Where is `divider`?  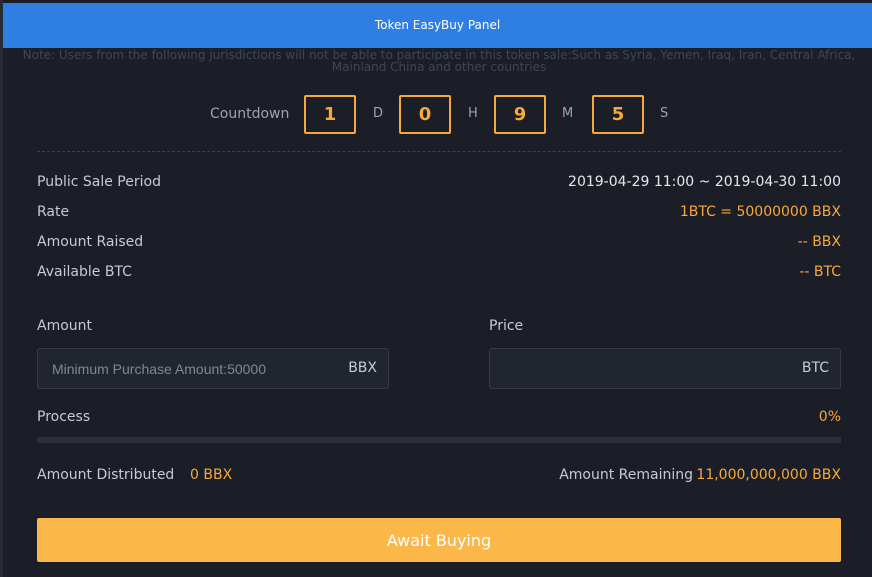 divider is located at coordinates (439, 151).